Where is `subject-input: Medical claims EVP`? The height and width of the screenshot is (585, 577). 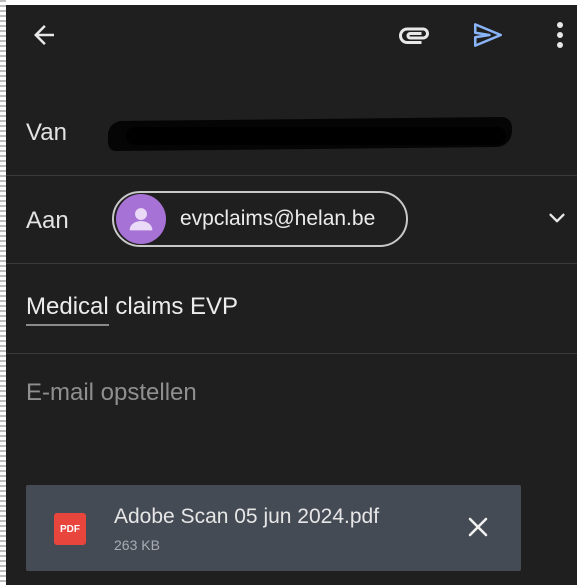 subject-input: Medical claims EVP is located at coordinates (132, 307).